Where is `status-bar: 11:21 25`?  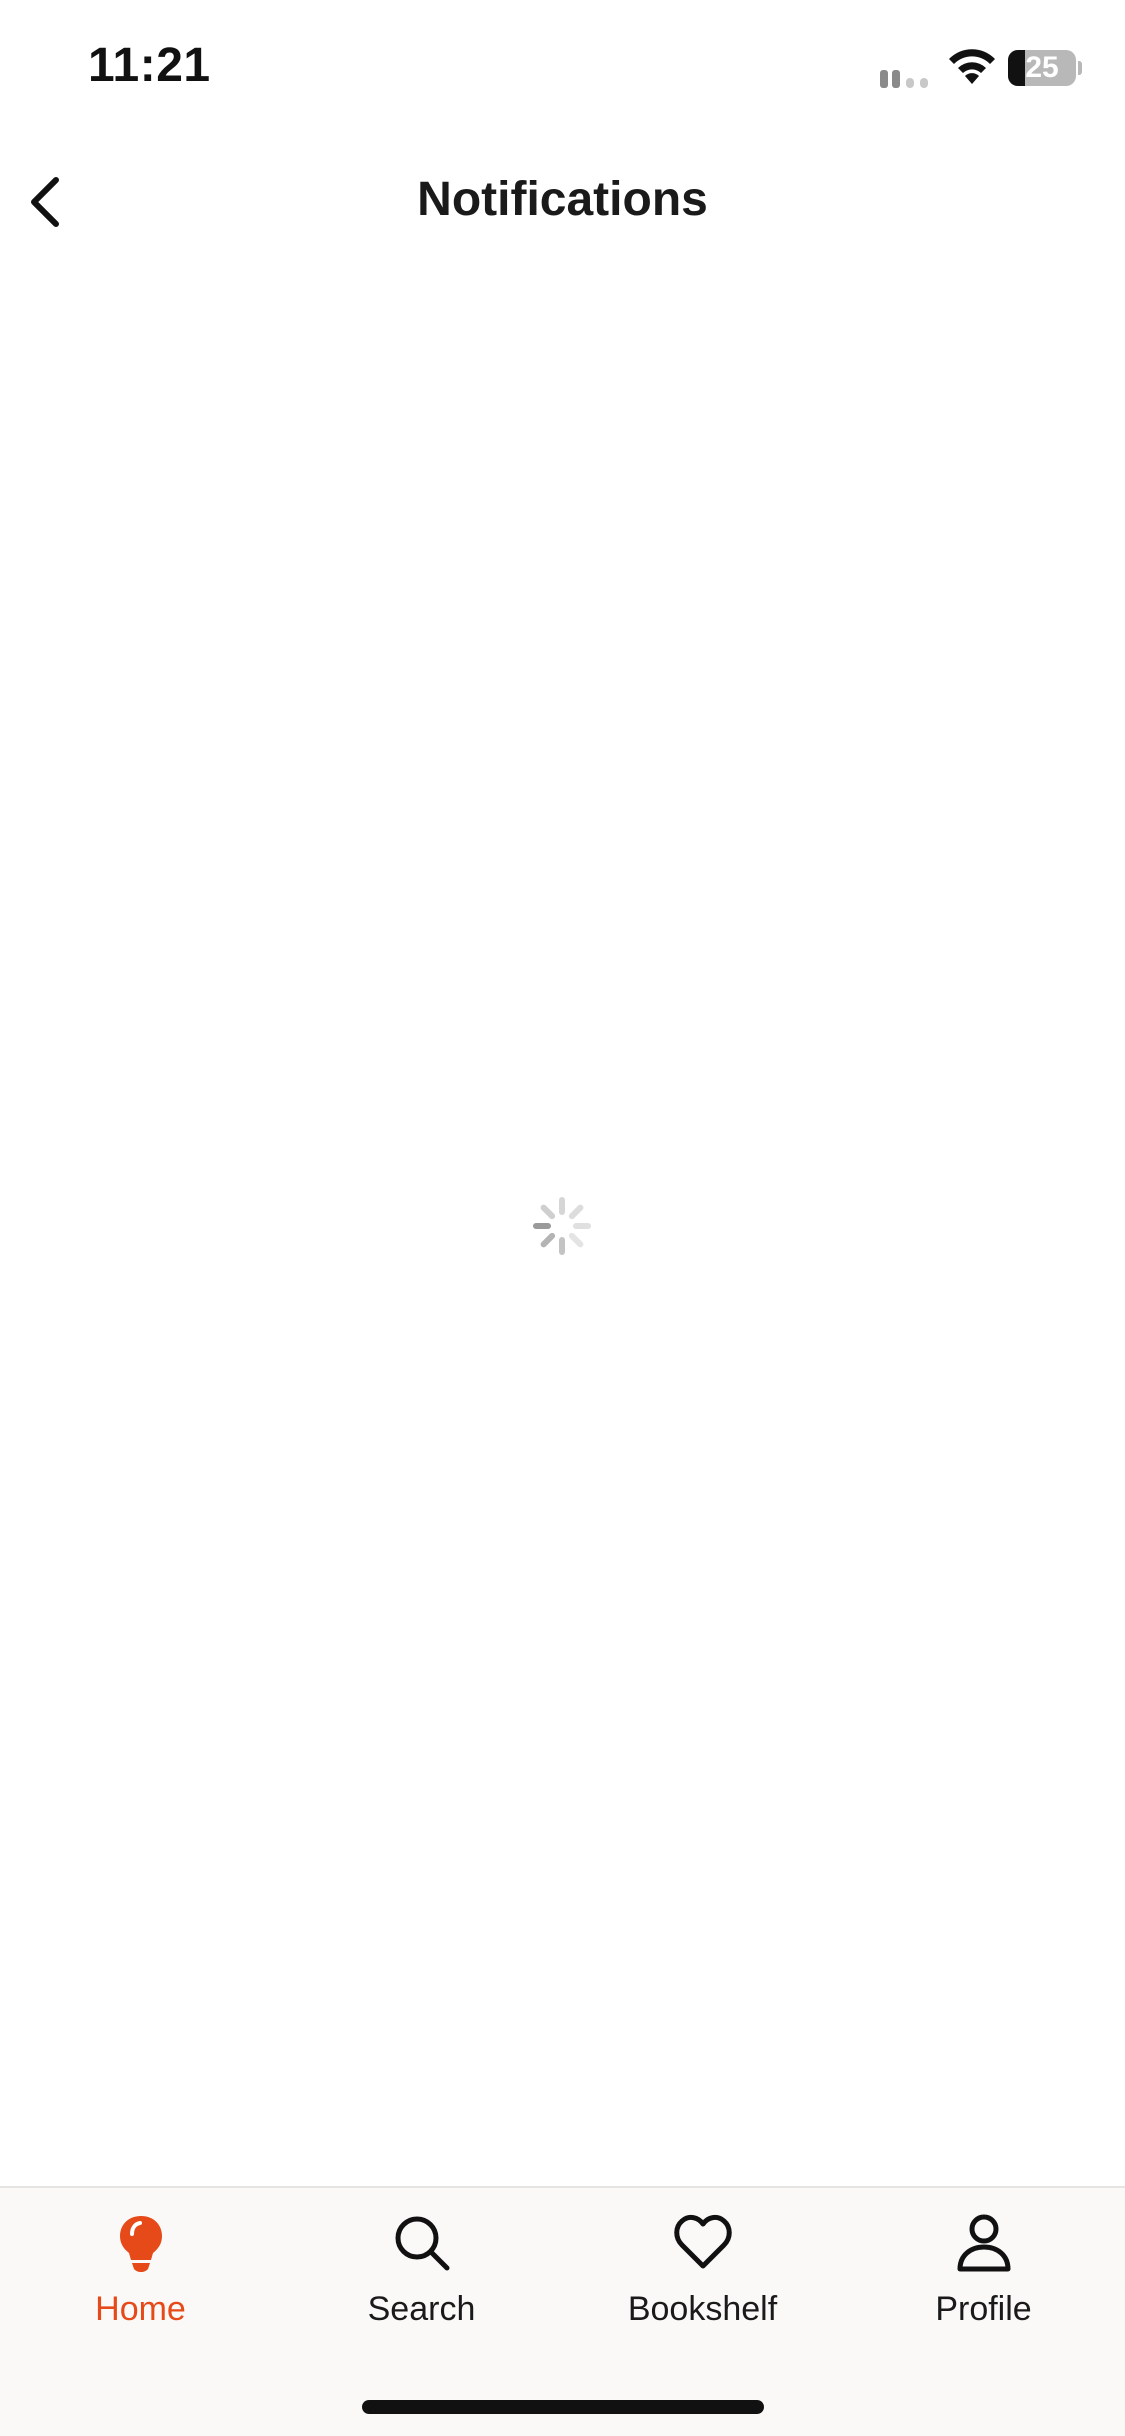
status-bar: 11:21 25 is located at coordinates (562, 70).